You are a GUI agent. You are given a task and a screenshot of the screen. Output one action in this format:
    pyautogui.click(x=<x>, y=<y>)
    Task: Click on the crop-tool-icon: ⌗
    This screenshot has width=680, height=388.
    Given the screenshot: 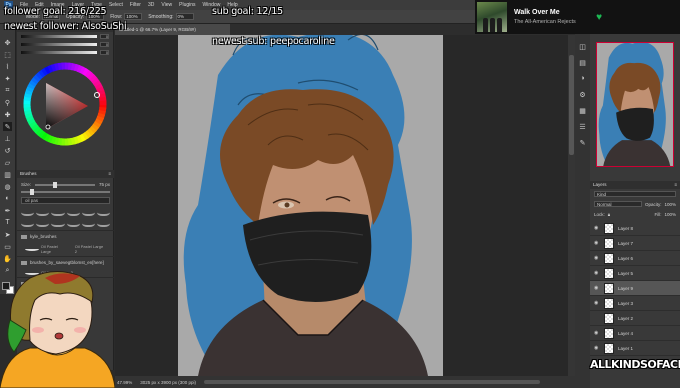 What is the action you would take?
    pyautogui.click(x=7, y=90)
    